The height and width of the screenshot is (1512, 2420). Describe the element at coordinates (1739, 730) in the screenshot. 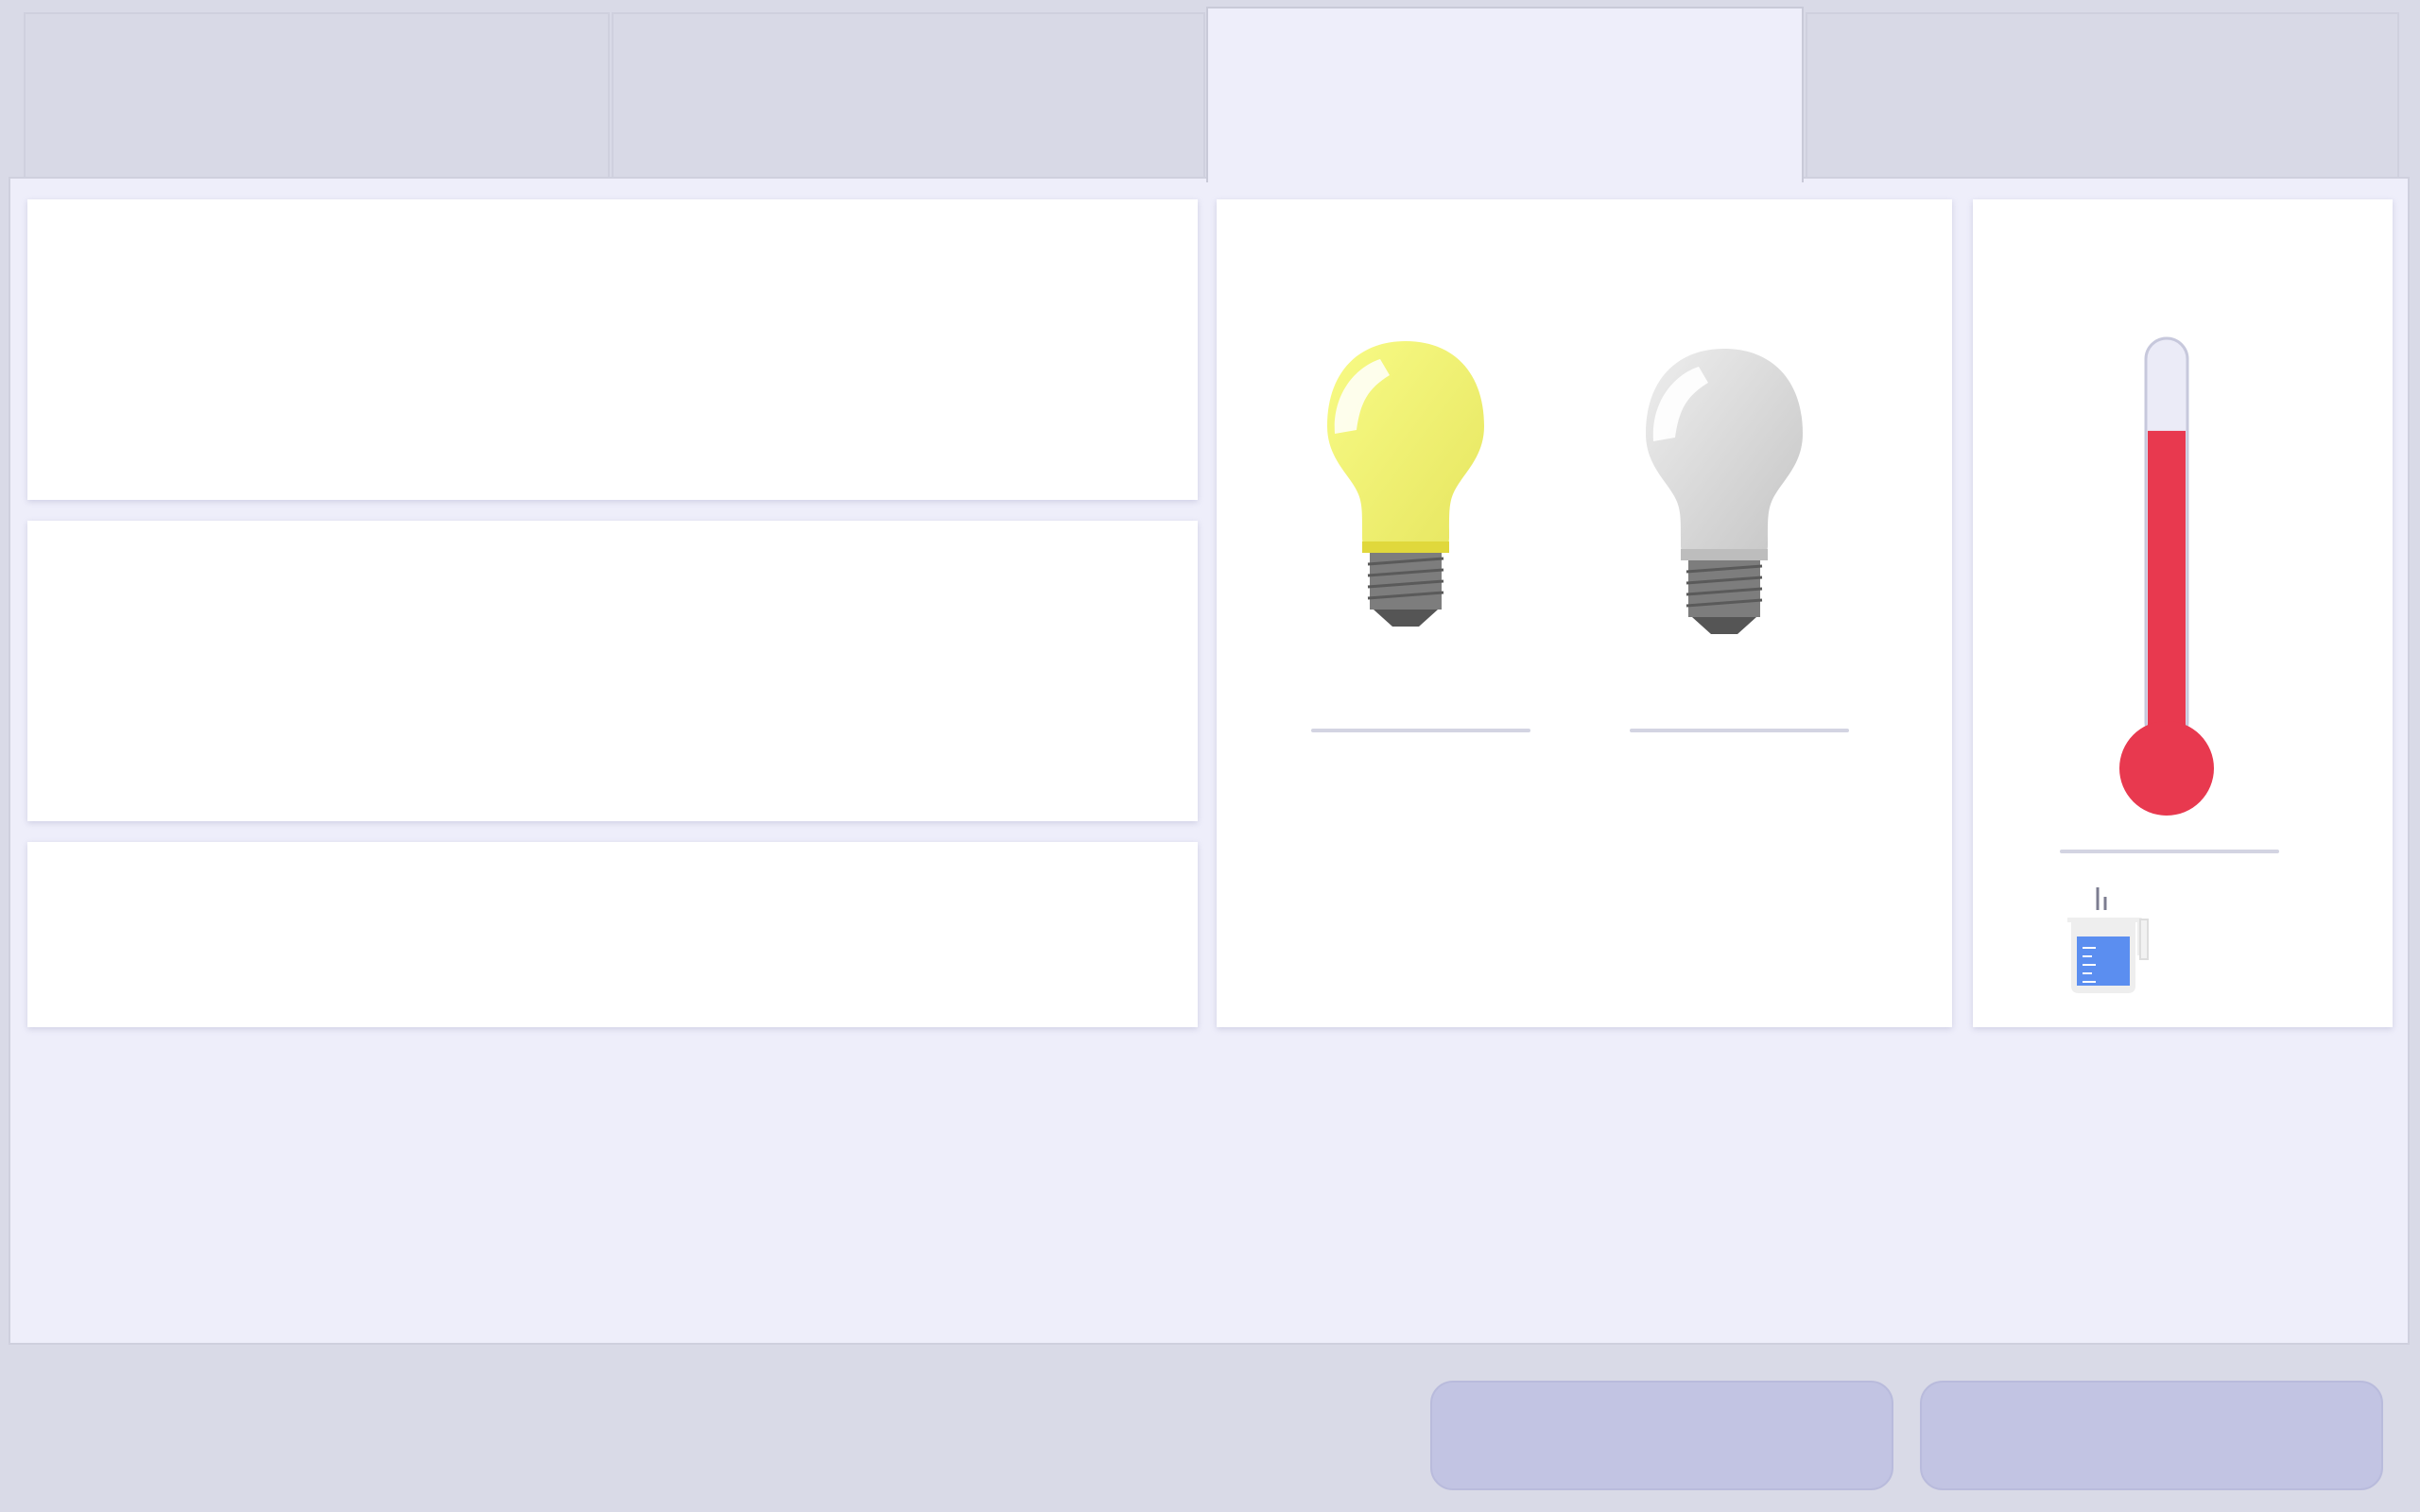

I see `bulb-off-label-line` at that location.